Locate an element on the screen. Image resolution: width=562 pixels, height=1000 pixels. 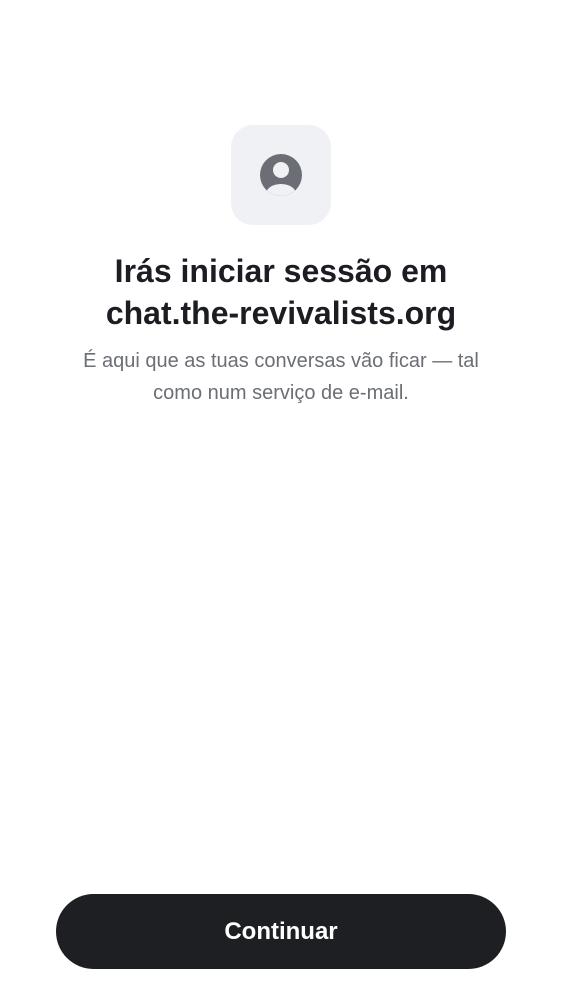
continue-button: Continuar is located at coordinates (281, 931).